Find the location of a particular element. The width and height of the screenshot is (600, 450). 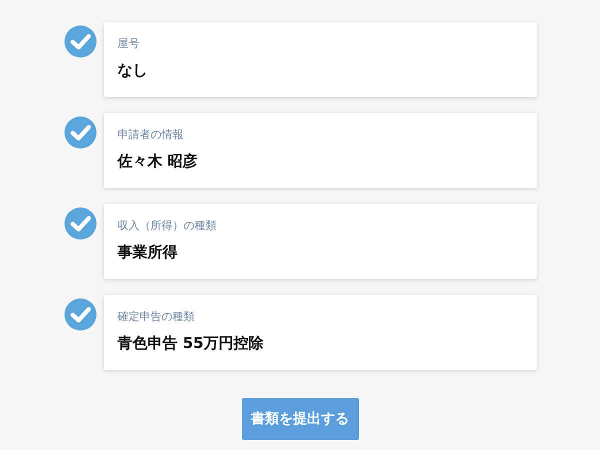

field-label: 収入（所得）の種類 is located at coordinates (167, 225).